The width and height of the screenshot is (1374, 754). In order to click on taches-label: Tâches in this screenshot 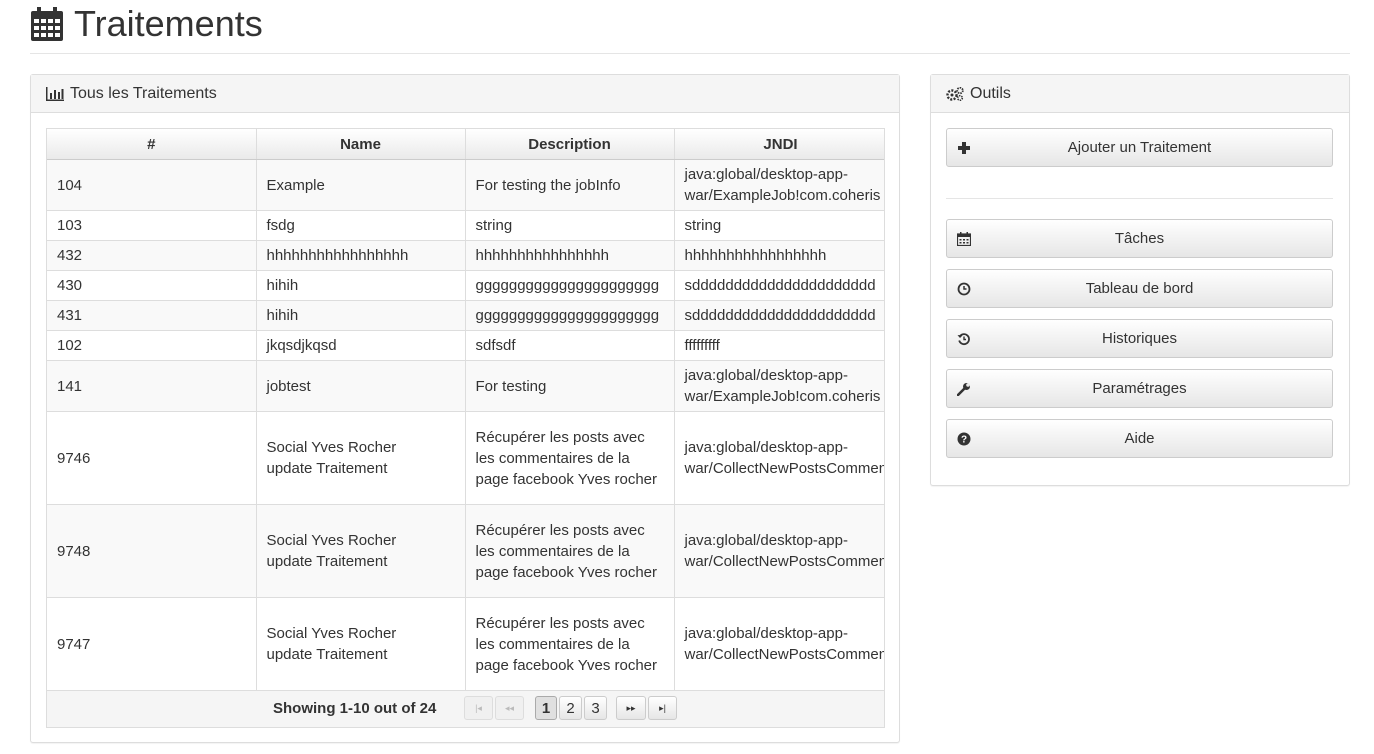, I will do `click(1139, 238)`.